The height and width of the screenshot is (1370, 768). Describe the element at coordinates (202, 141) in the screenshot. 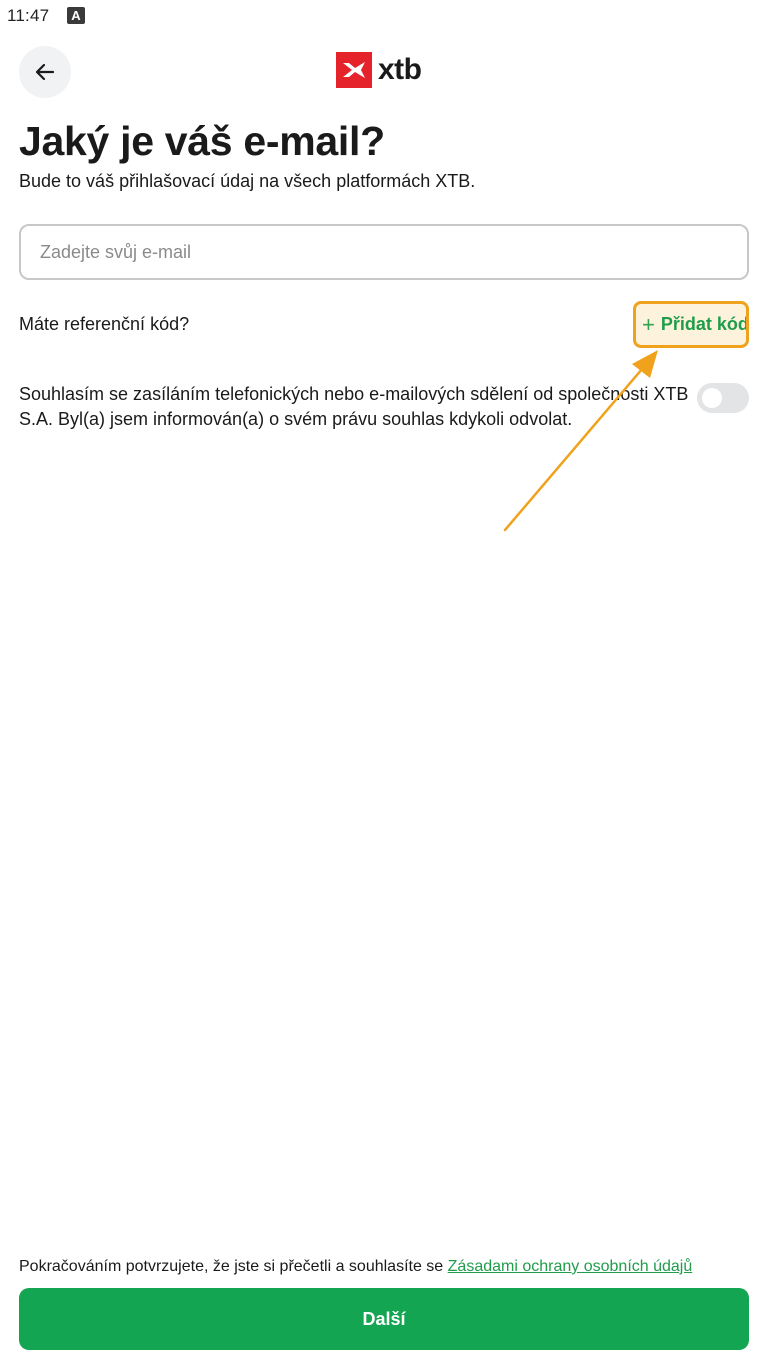

I see `page-title: Jaký je váš e-mail?` at that location.